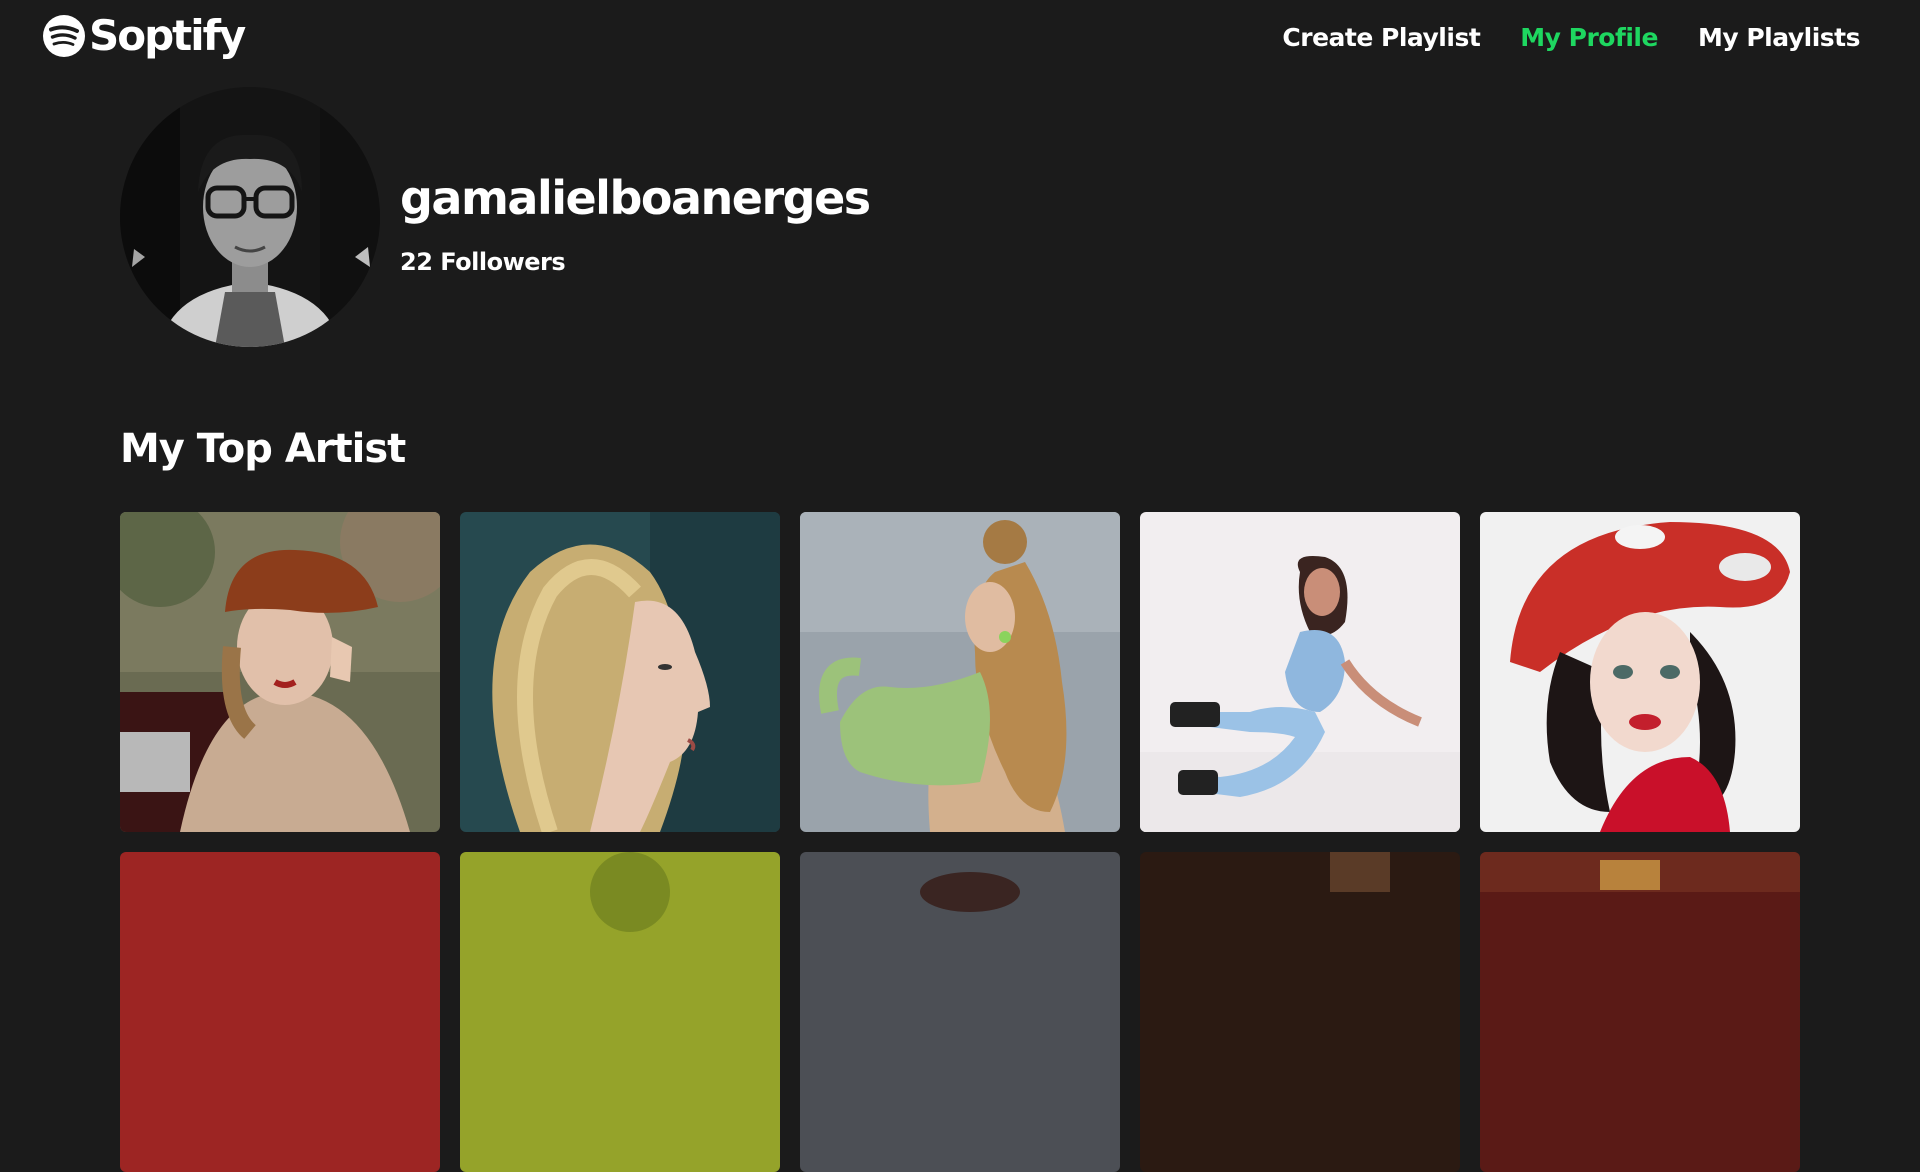  I want to click on soptify-logo-icon, so click(64, 36).